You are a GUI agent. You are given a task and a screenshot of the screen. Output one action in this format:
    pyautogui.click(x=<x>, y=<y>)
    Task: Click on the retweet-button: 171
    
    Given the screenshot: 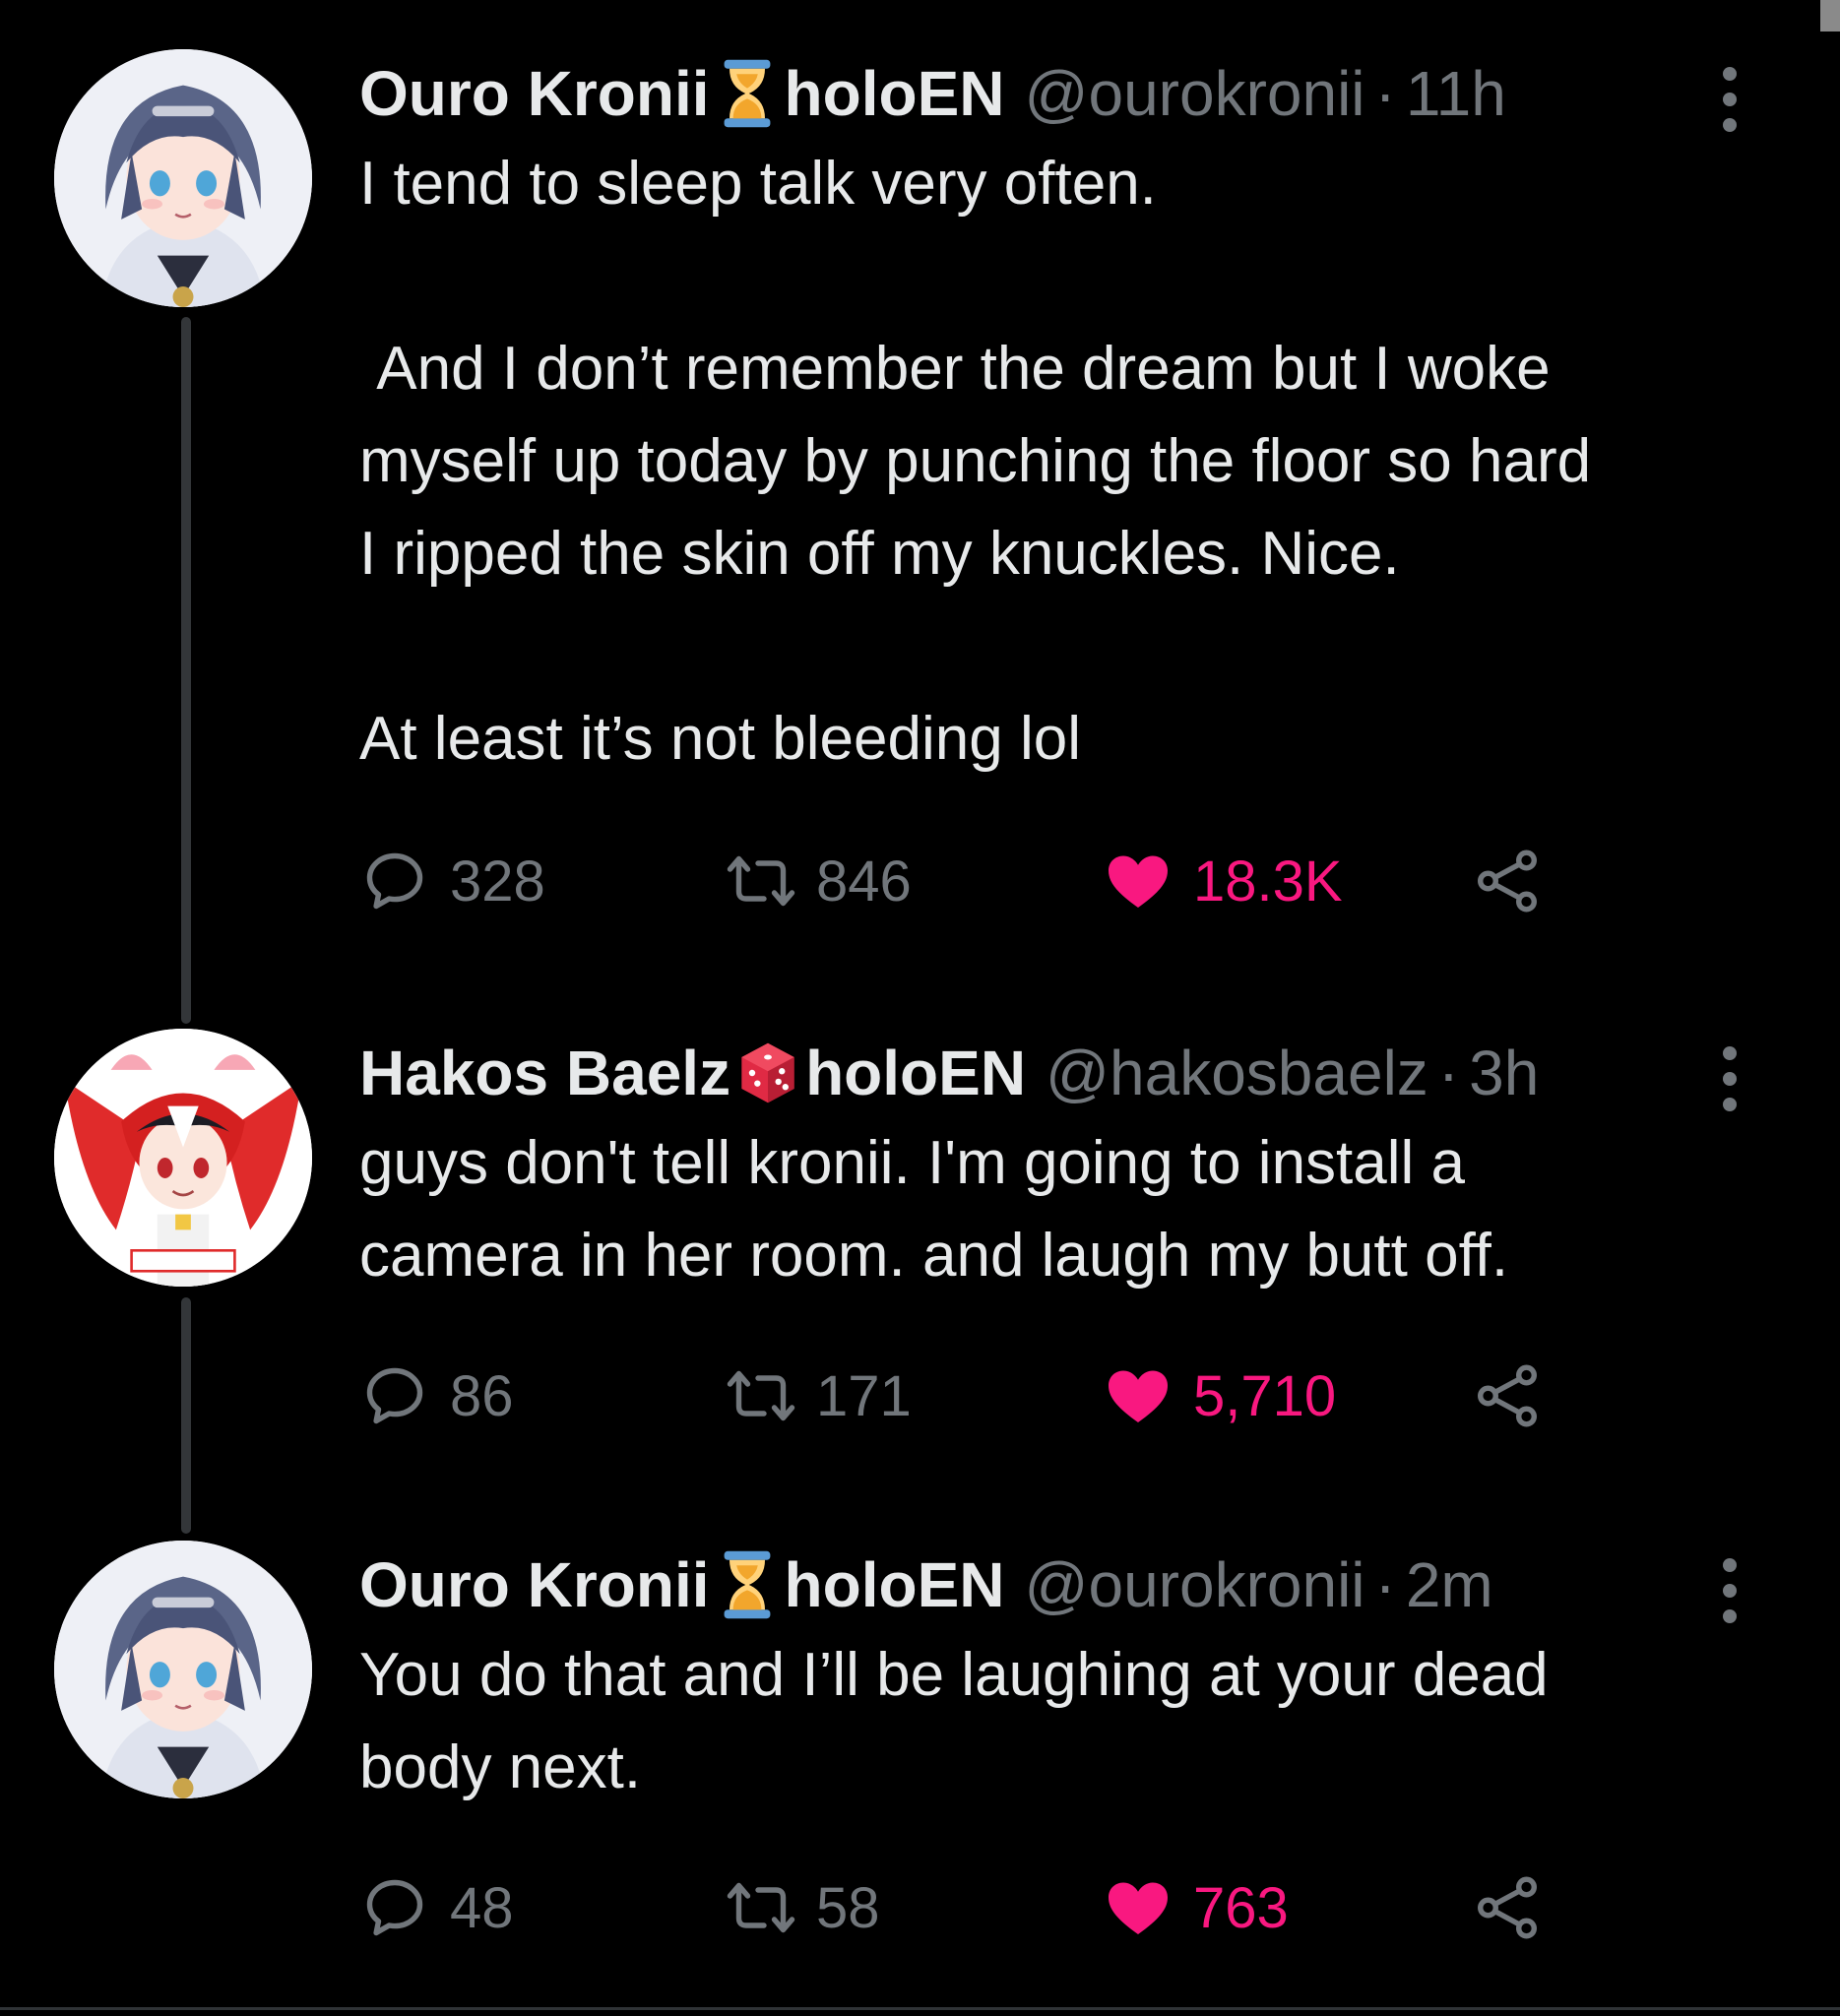 What is the action you would take?
    pyautogui.click(x=819, y=1396)
    